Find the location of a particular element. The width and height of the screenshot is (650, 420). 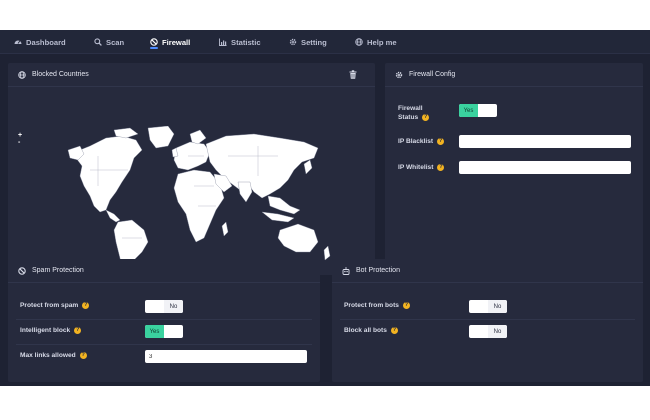

protect-spam-label: Protect from spam? is located at coordinates (55, 305).